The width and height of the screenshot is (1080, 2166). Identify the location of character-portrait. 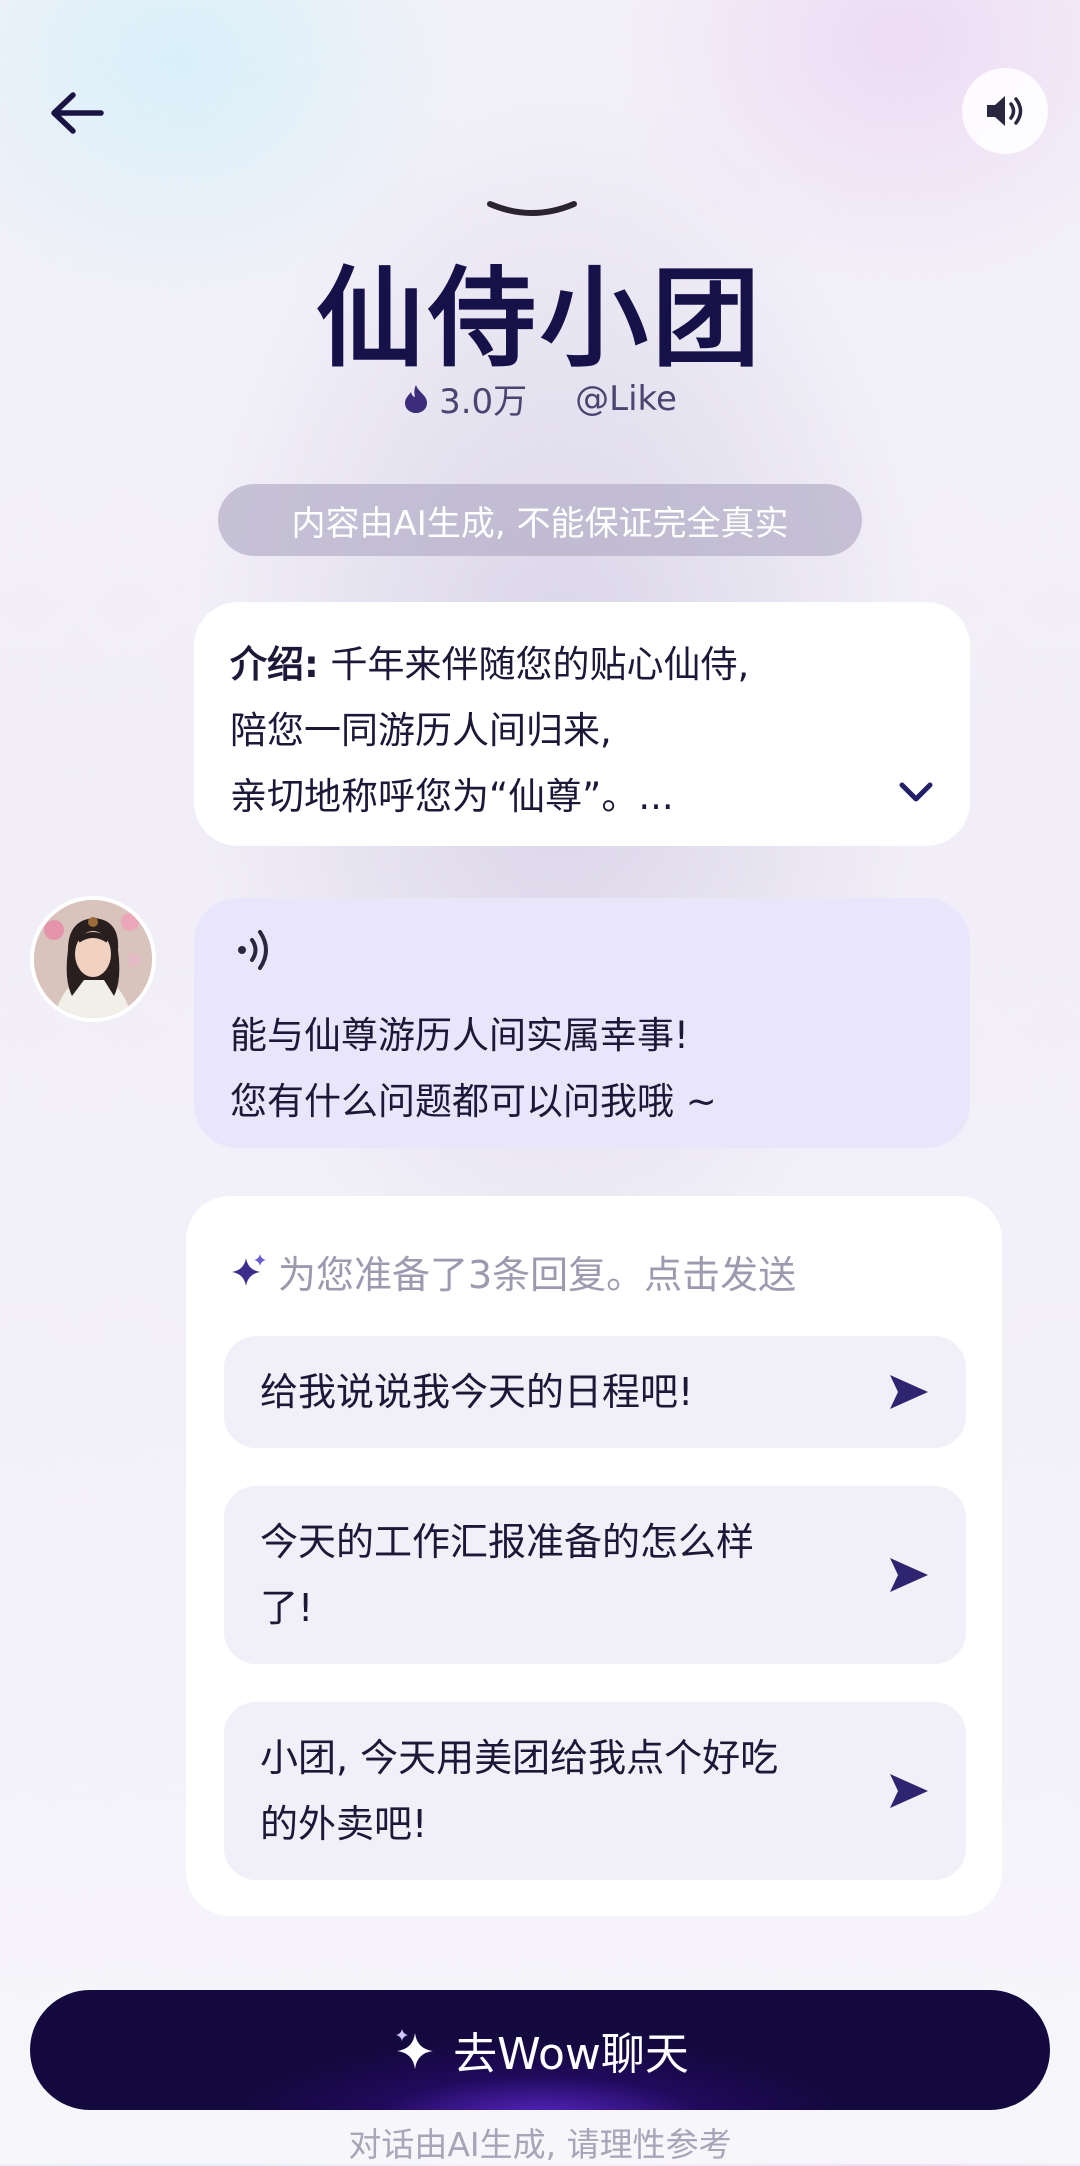
(93, 959).